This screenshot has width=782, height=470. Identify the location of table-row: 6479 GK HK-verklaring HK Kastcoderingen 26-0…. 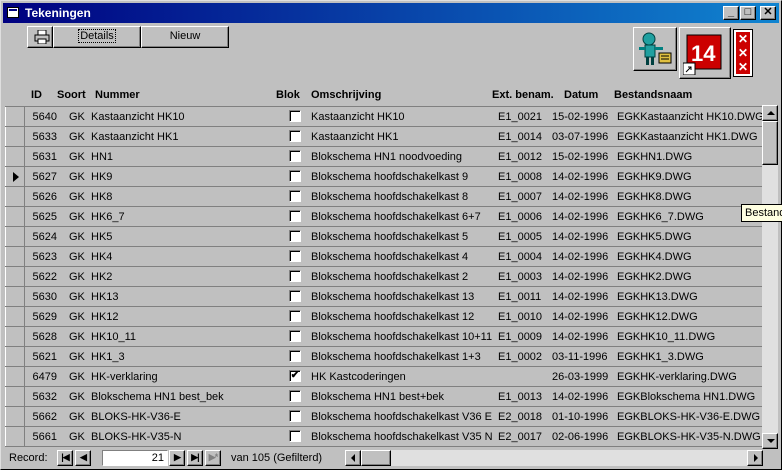
(383, 377).